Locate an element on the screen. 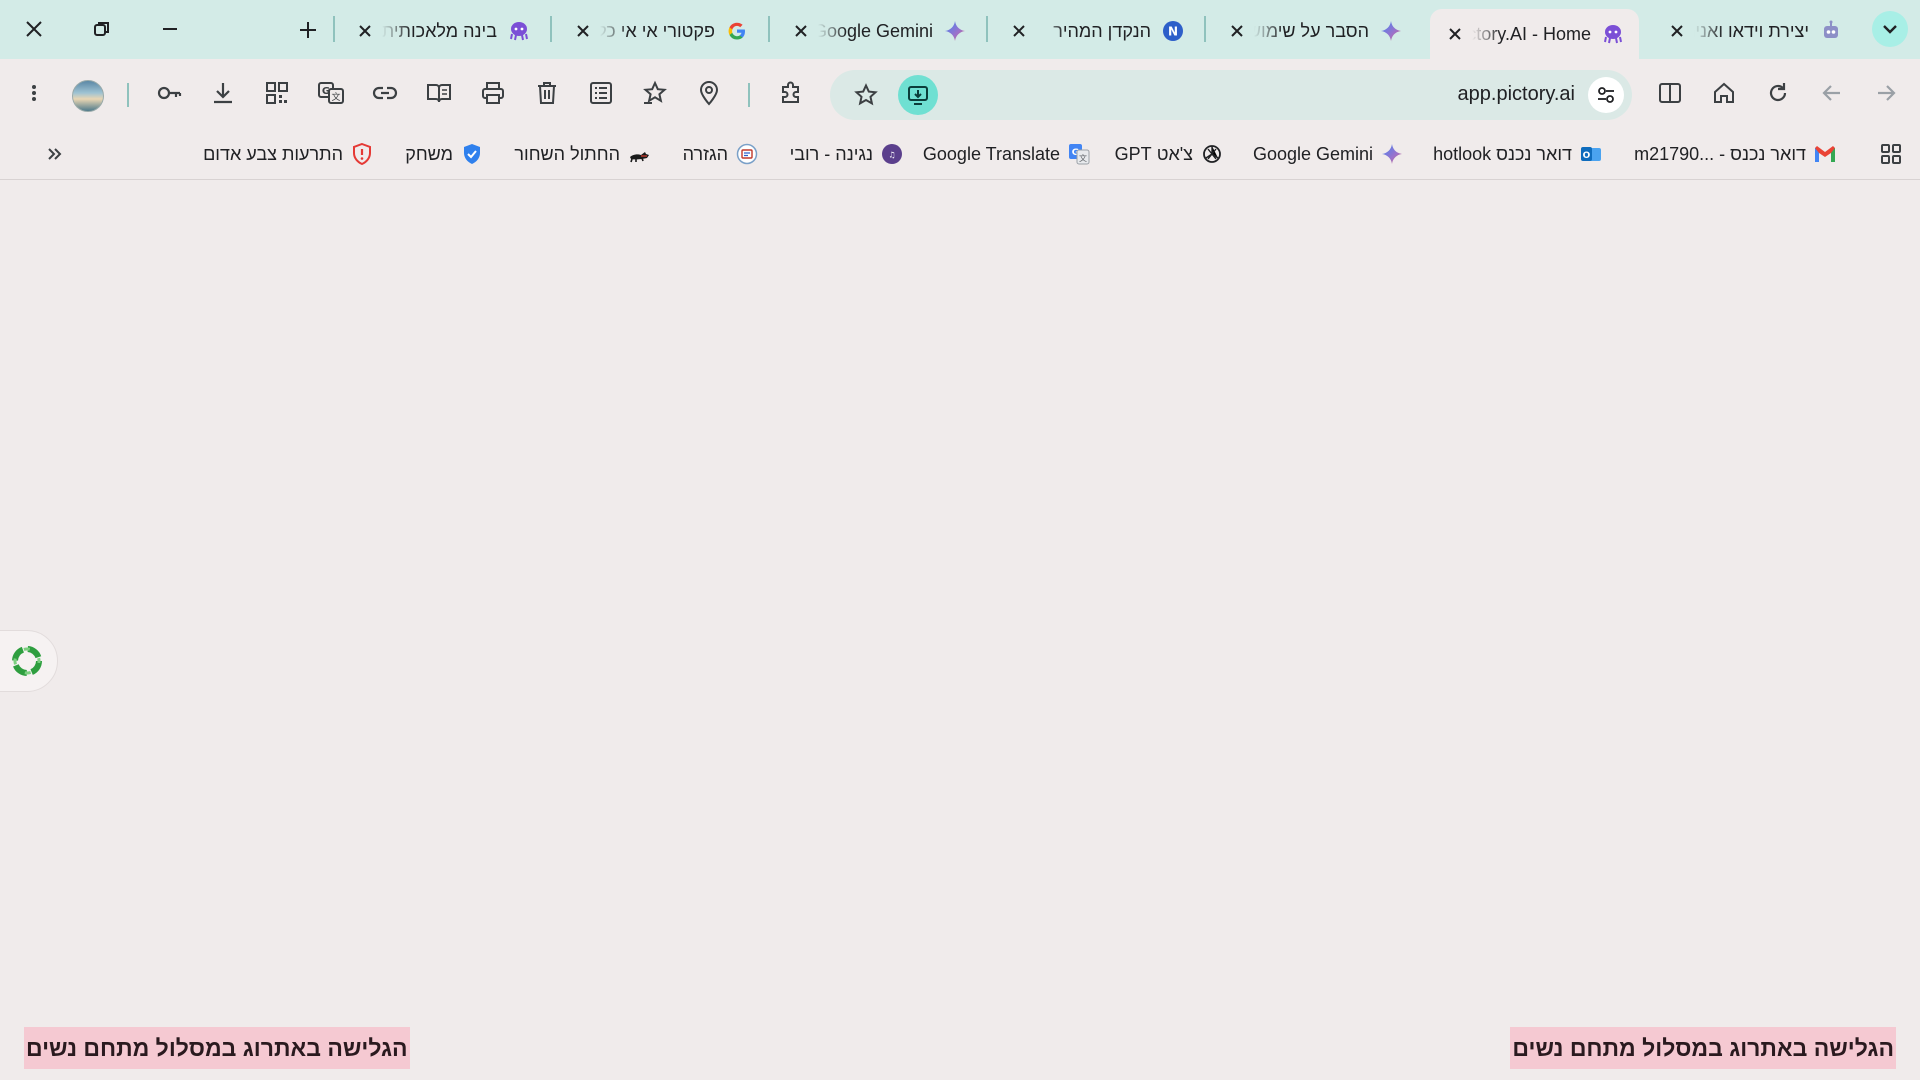 Image resolution: width=1920 pixels, height=1080 pixels. bookmark-label: התרעות צבע אדום is located at coordinates (273, 153).